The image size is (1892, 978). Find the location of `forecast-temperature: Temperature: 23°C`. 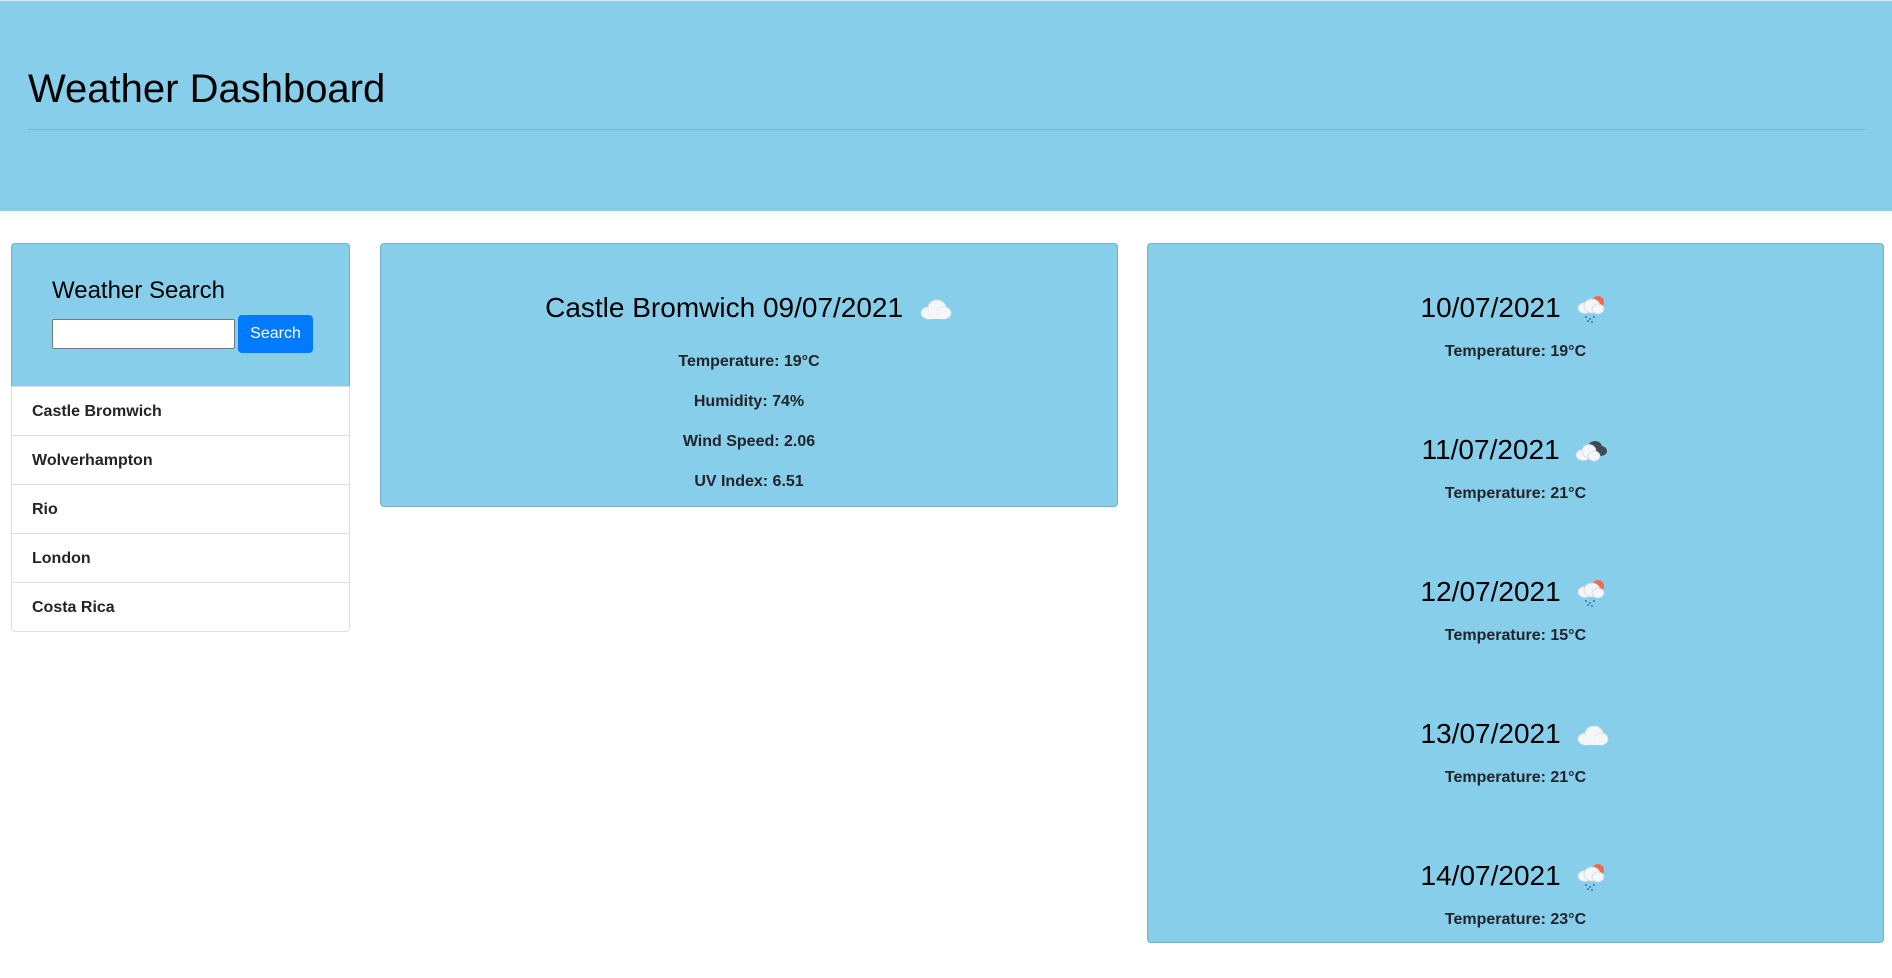

forecast-temperature: Temperature: 23°C is located at coordinates (1515, 919).